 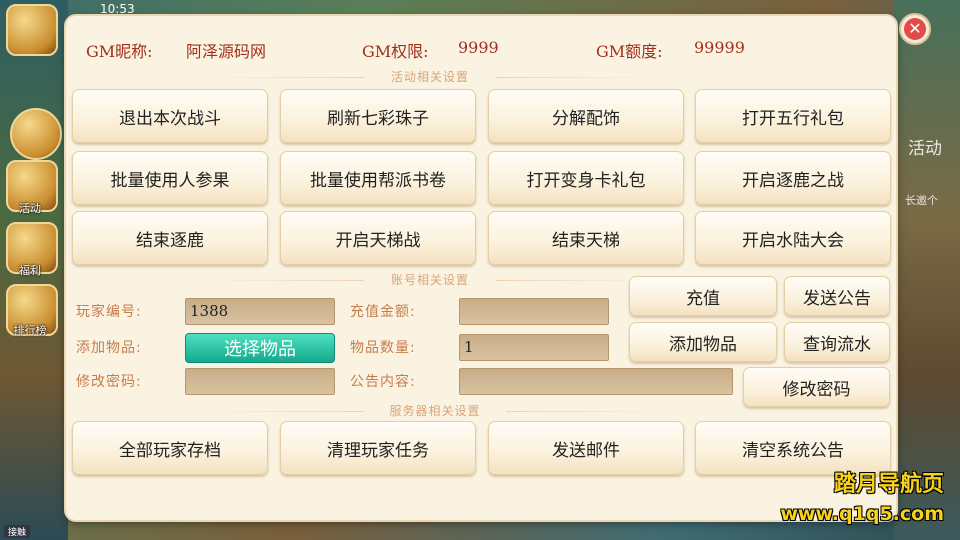 I want to click on change-password-label: 修改密码:, so click(x=109, y=382).